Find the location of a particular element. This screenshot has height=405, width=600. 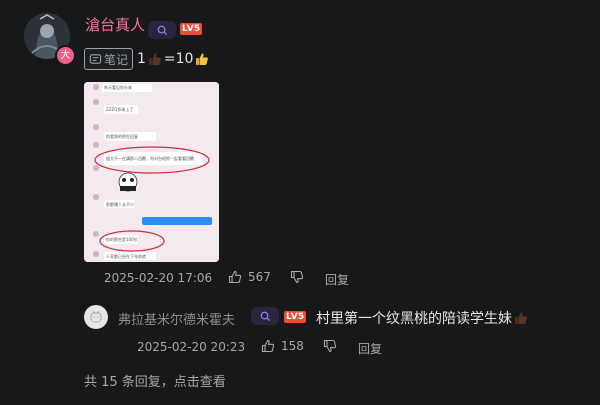

comment-username: 滄台真人 is located at coordinates (115, 24).